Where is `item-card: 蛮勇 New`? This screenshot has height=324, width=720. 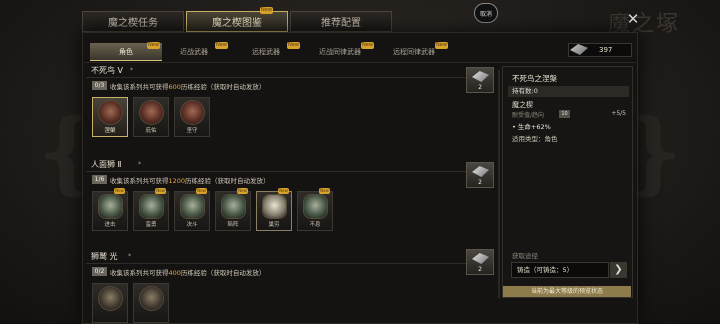
item-card: 蛮勇 New is located at coordinates (151, 209).